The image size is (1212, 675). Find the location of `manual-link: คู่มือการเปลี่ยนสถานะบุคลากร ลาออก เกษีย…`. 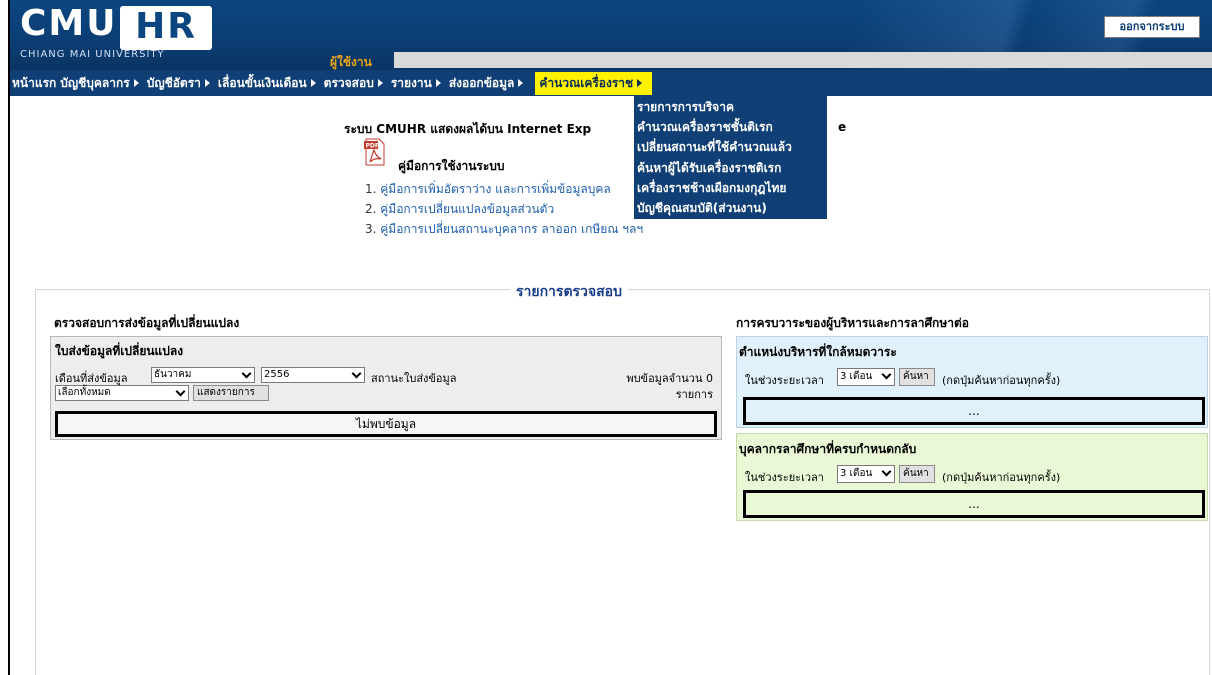

manual-link: คู่มือการเปลี่ยนสถานะบุคลากร ลาออก เกษีย… is located at coordinates (511, 229).